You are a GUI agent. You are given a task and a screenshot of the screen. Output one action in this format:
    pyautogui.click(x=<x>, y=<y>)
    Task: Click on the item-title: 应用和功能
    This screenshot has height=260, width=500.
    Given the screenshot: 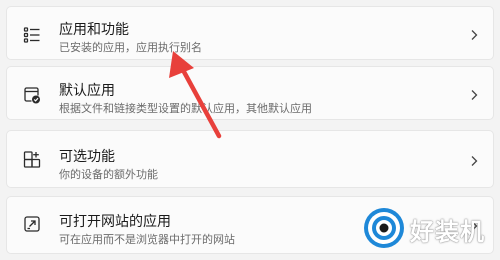 What is the action you would take?
    pyautogui.click(x=94, y=30)
    